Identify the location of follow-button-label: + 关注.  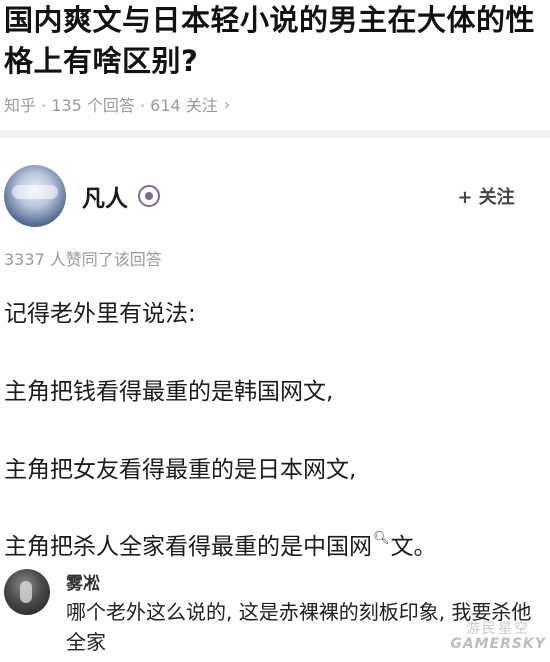
(486, 197).